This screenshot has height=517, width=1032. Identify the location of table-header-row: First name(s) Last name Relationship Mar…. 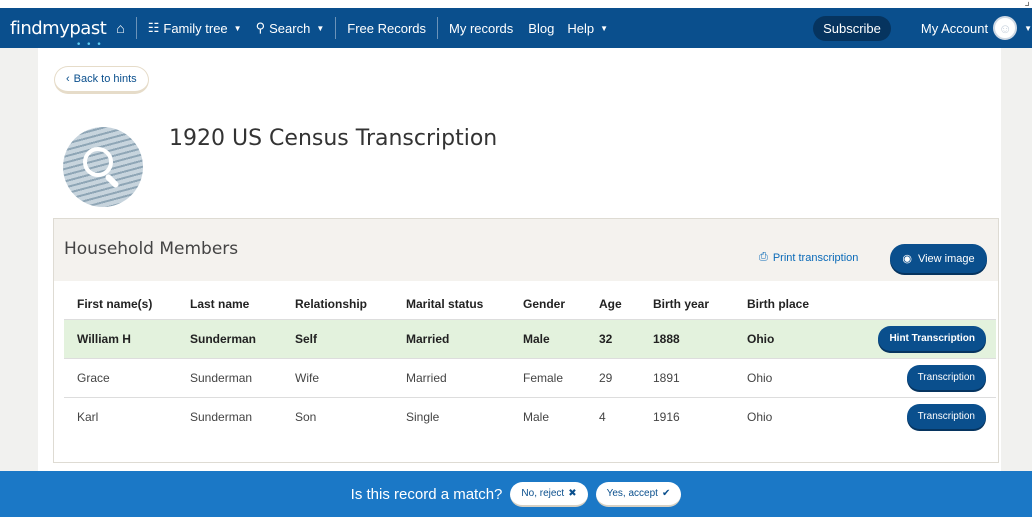
(530, 304).